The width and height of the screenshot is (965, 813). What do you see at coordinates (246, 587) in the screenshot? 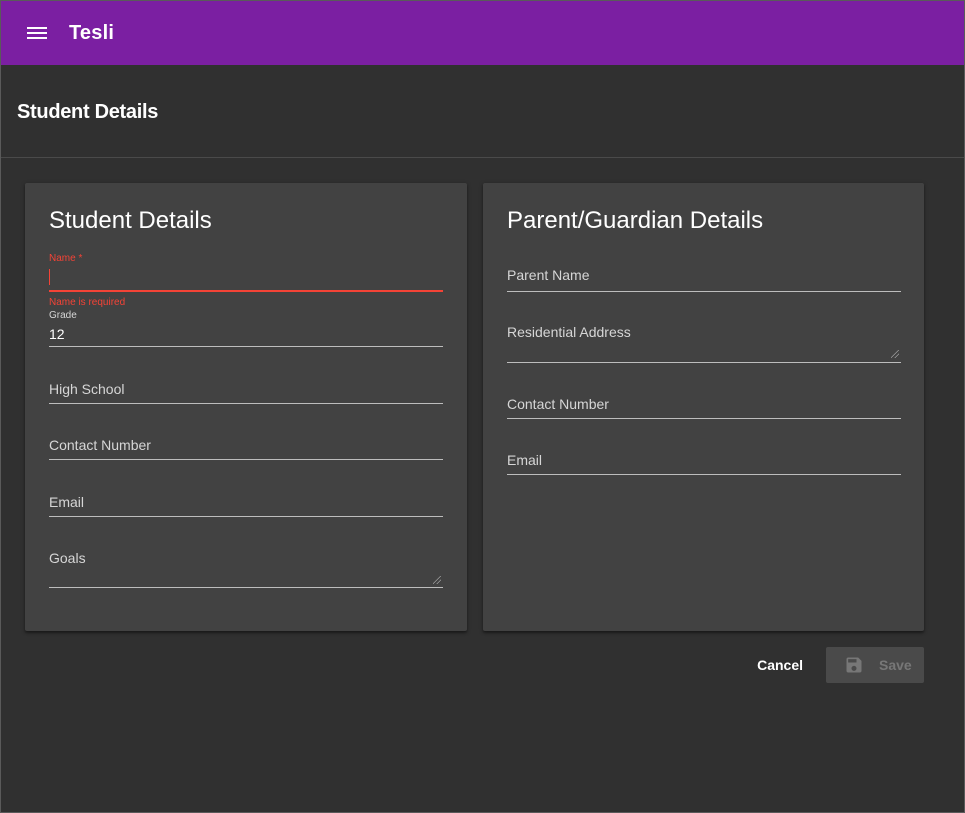
I see `goals-underline` at bounding box center [246, 587].